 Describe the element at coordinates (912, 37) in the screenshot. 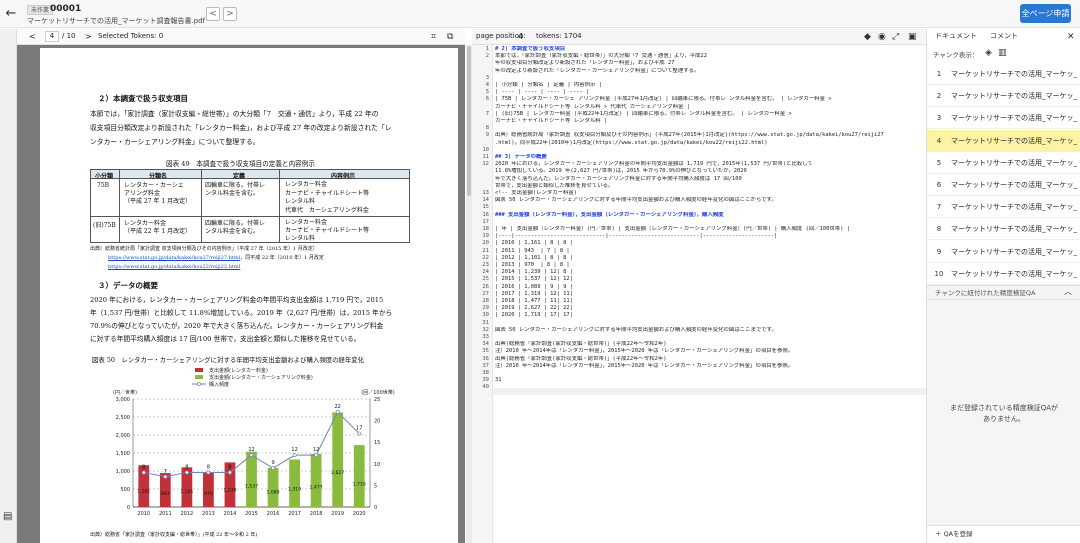

I see `save-icon: ▣` at that location.